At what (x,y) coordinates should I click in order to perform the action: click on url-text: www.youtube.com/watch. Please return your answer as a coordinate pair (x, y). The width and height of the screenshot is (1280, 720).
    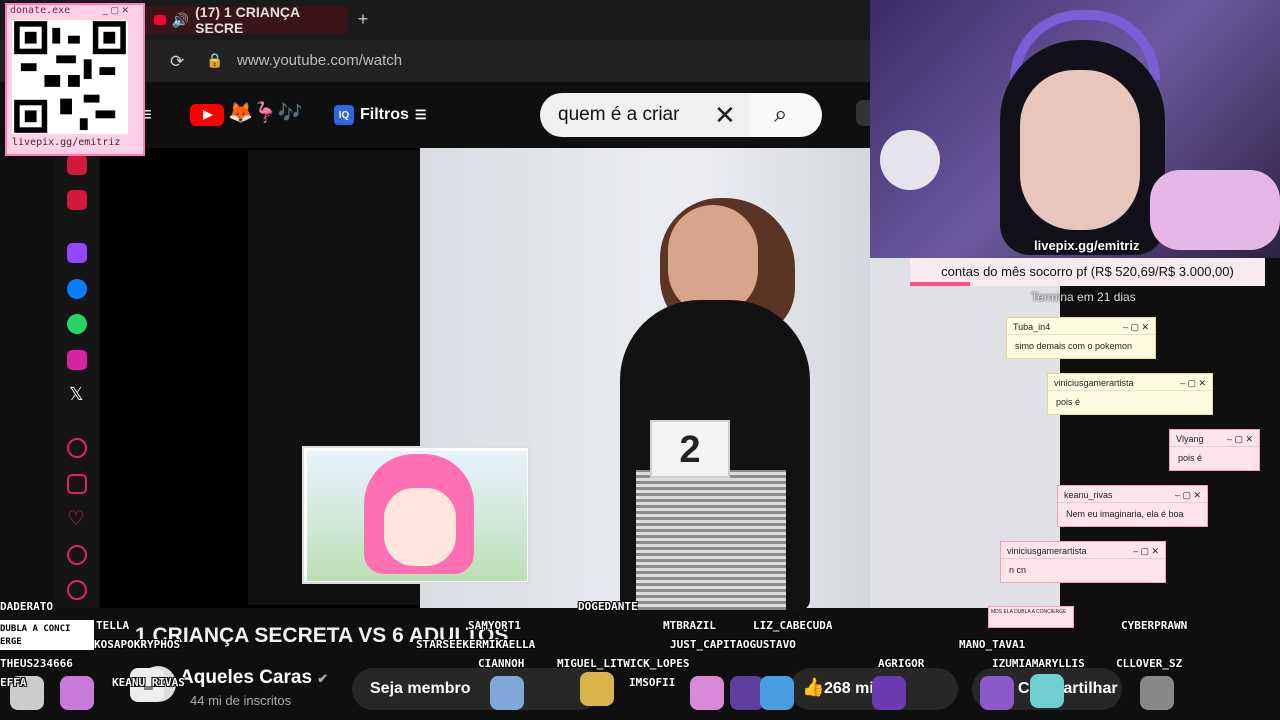
    Looking at the image, I should click on (319, 60).